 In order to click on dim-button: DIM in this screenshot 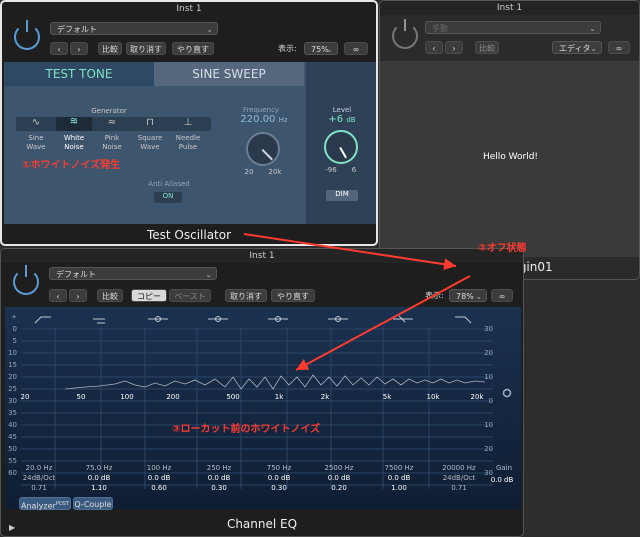, I will do `click(342, 195)`.